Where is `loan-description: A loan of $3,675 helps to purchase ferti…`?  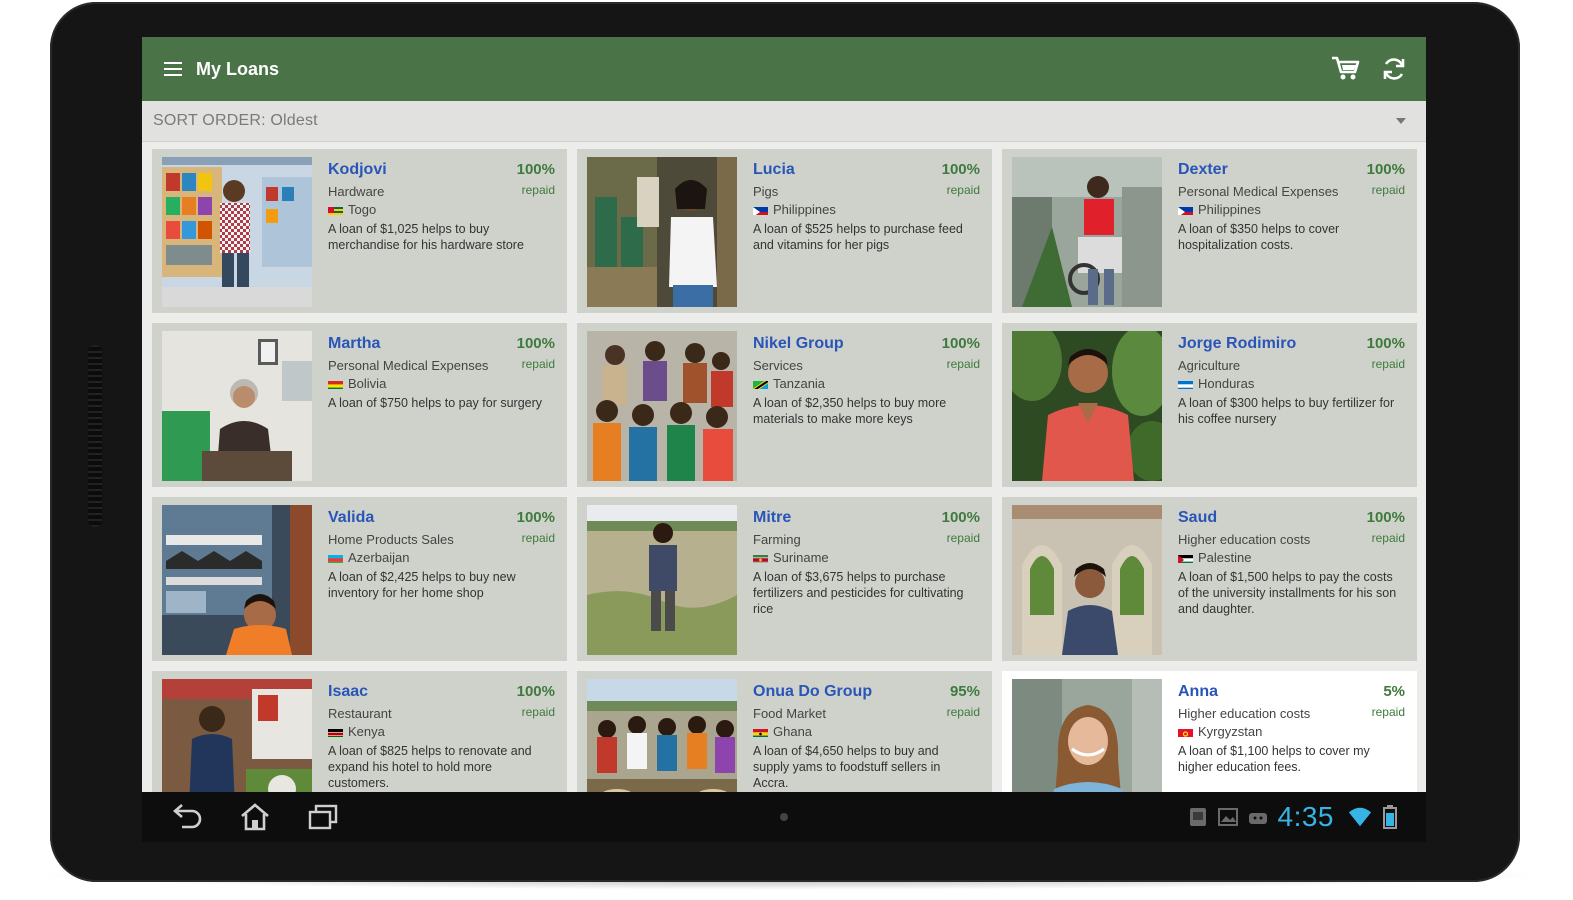 loan-description: A loan of $3,675 helps to purchase ferti… is located at coordinates (858, 593).